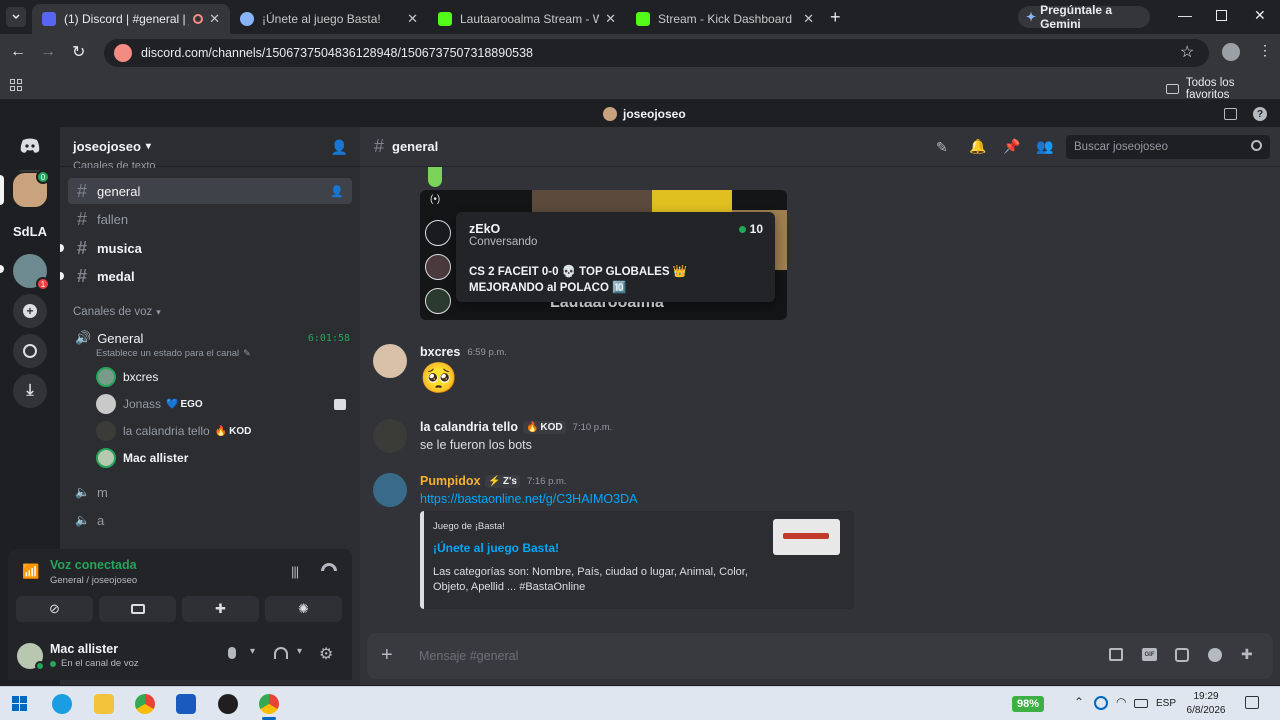  Describe the element at coordinates (145, 704) in the screenshot. I see `chrome-icon` at that location.